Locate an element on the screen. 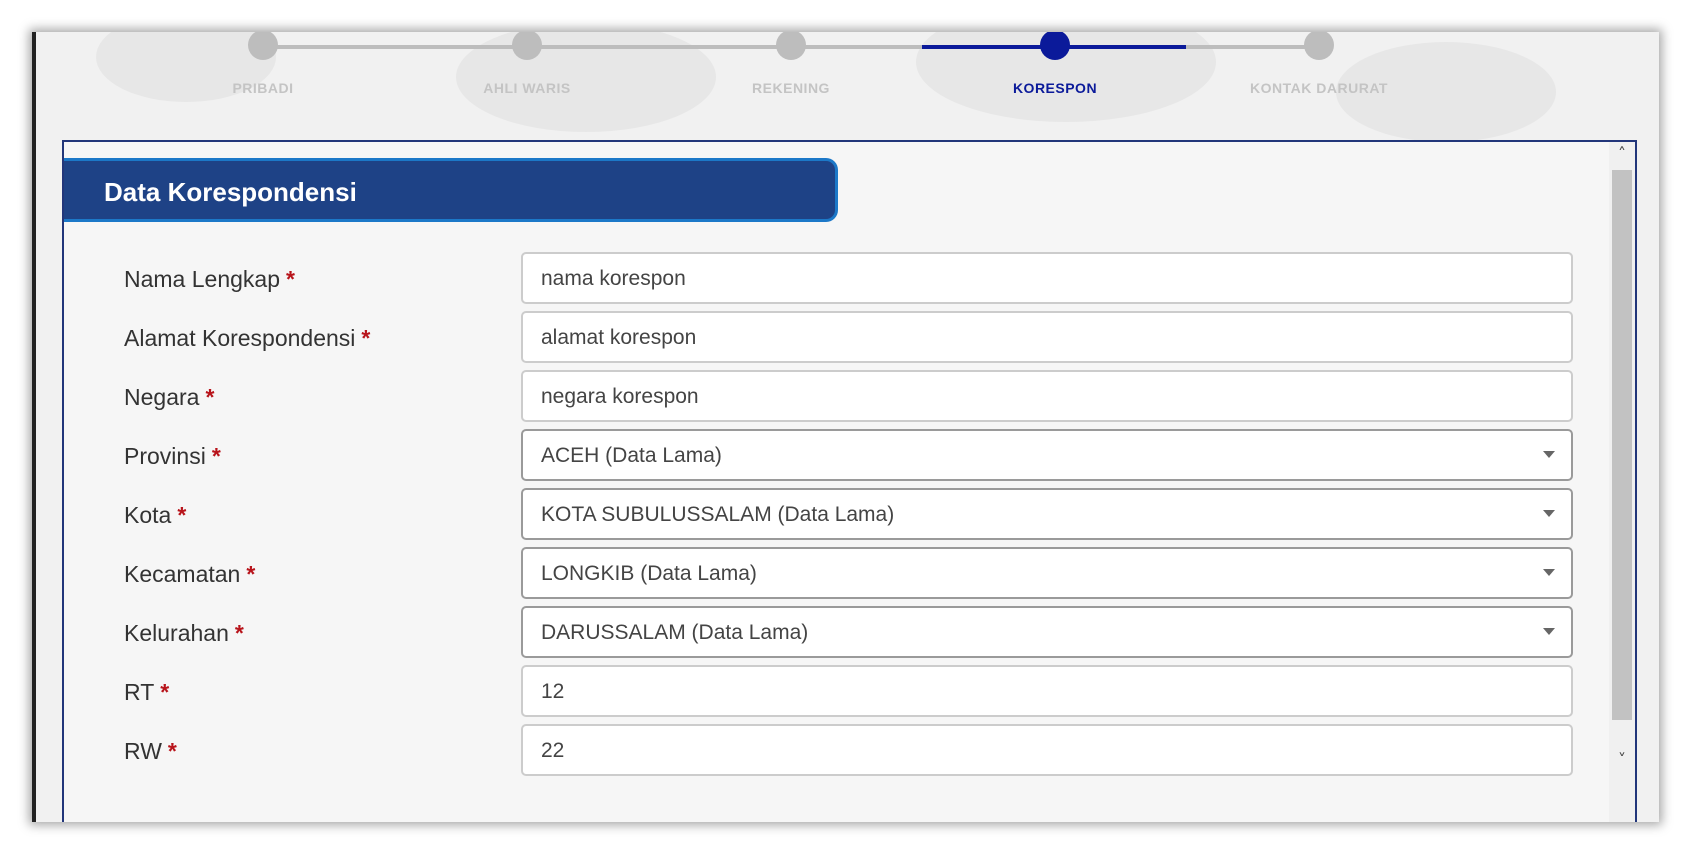 The image size is (1686, 855). step-label: KONTAK DARURAT is located at coordinates (1319, 88).